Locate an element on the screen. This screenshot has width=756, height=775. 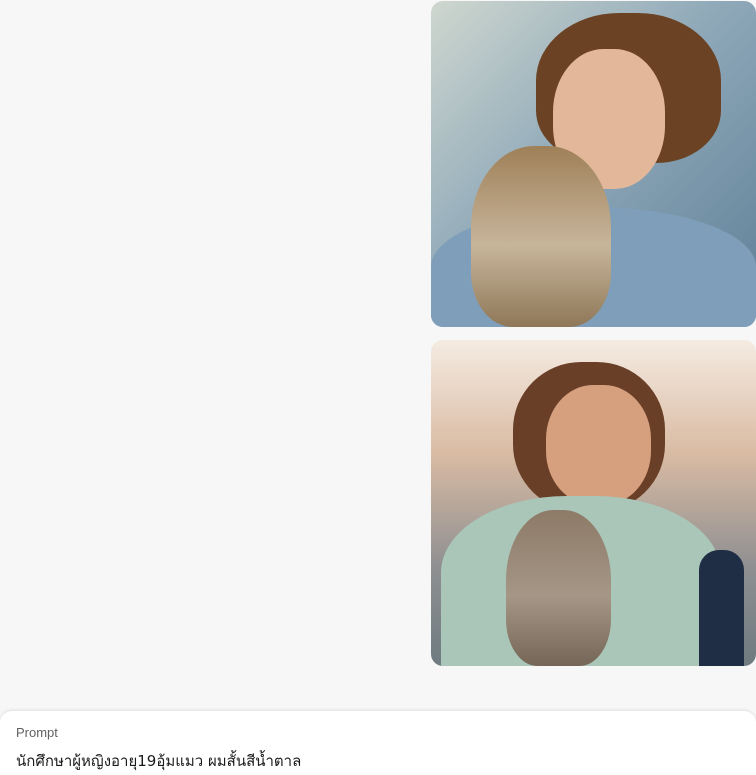
prompt-label: Prompt is located at coordinates (37, 732).